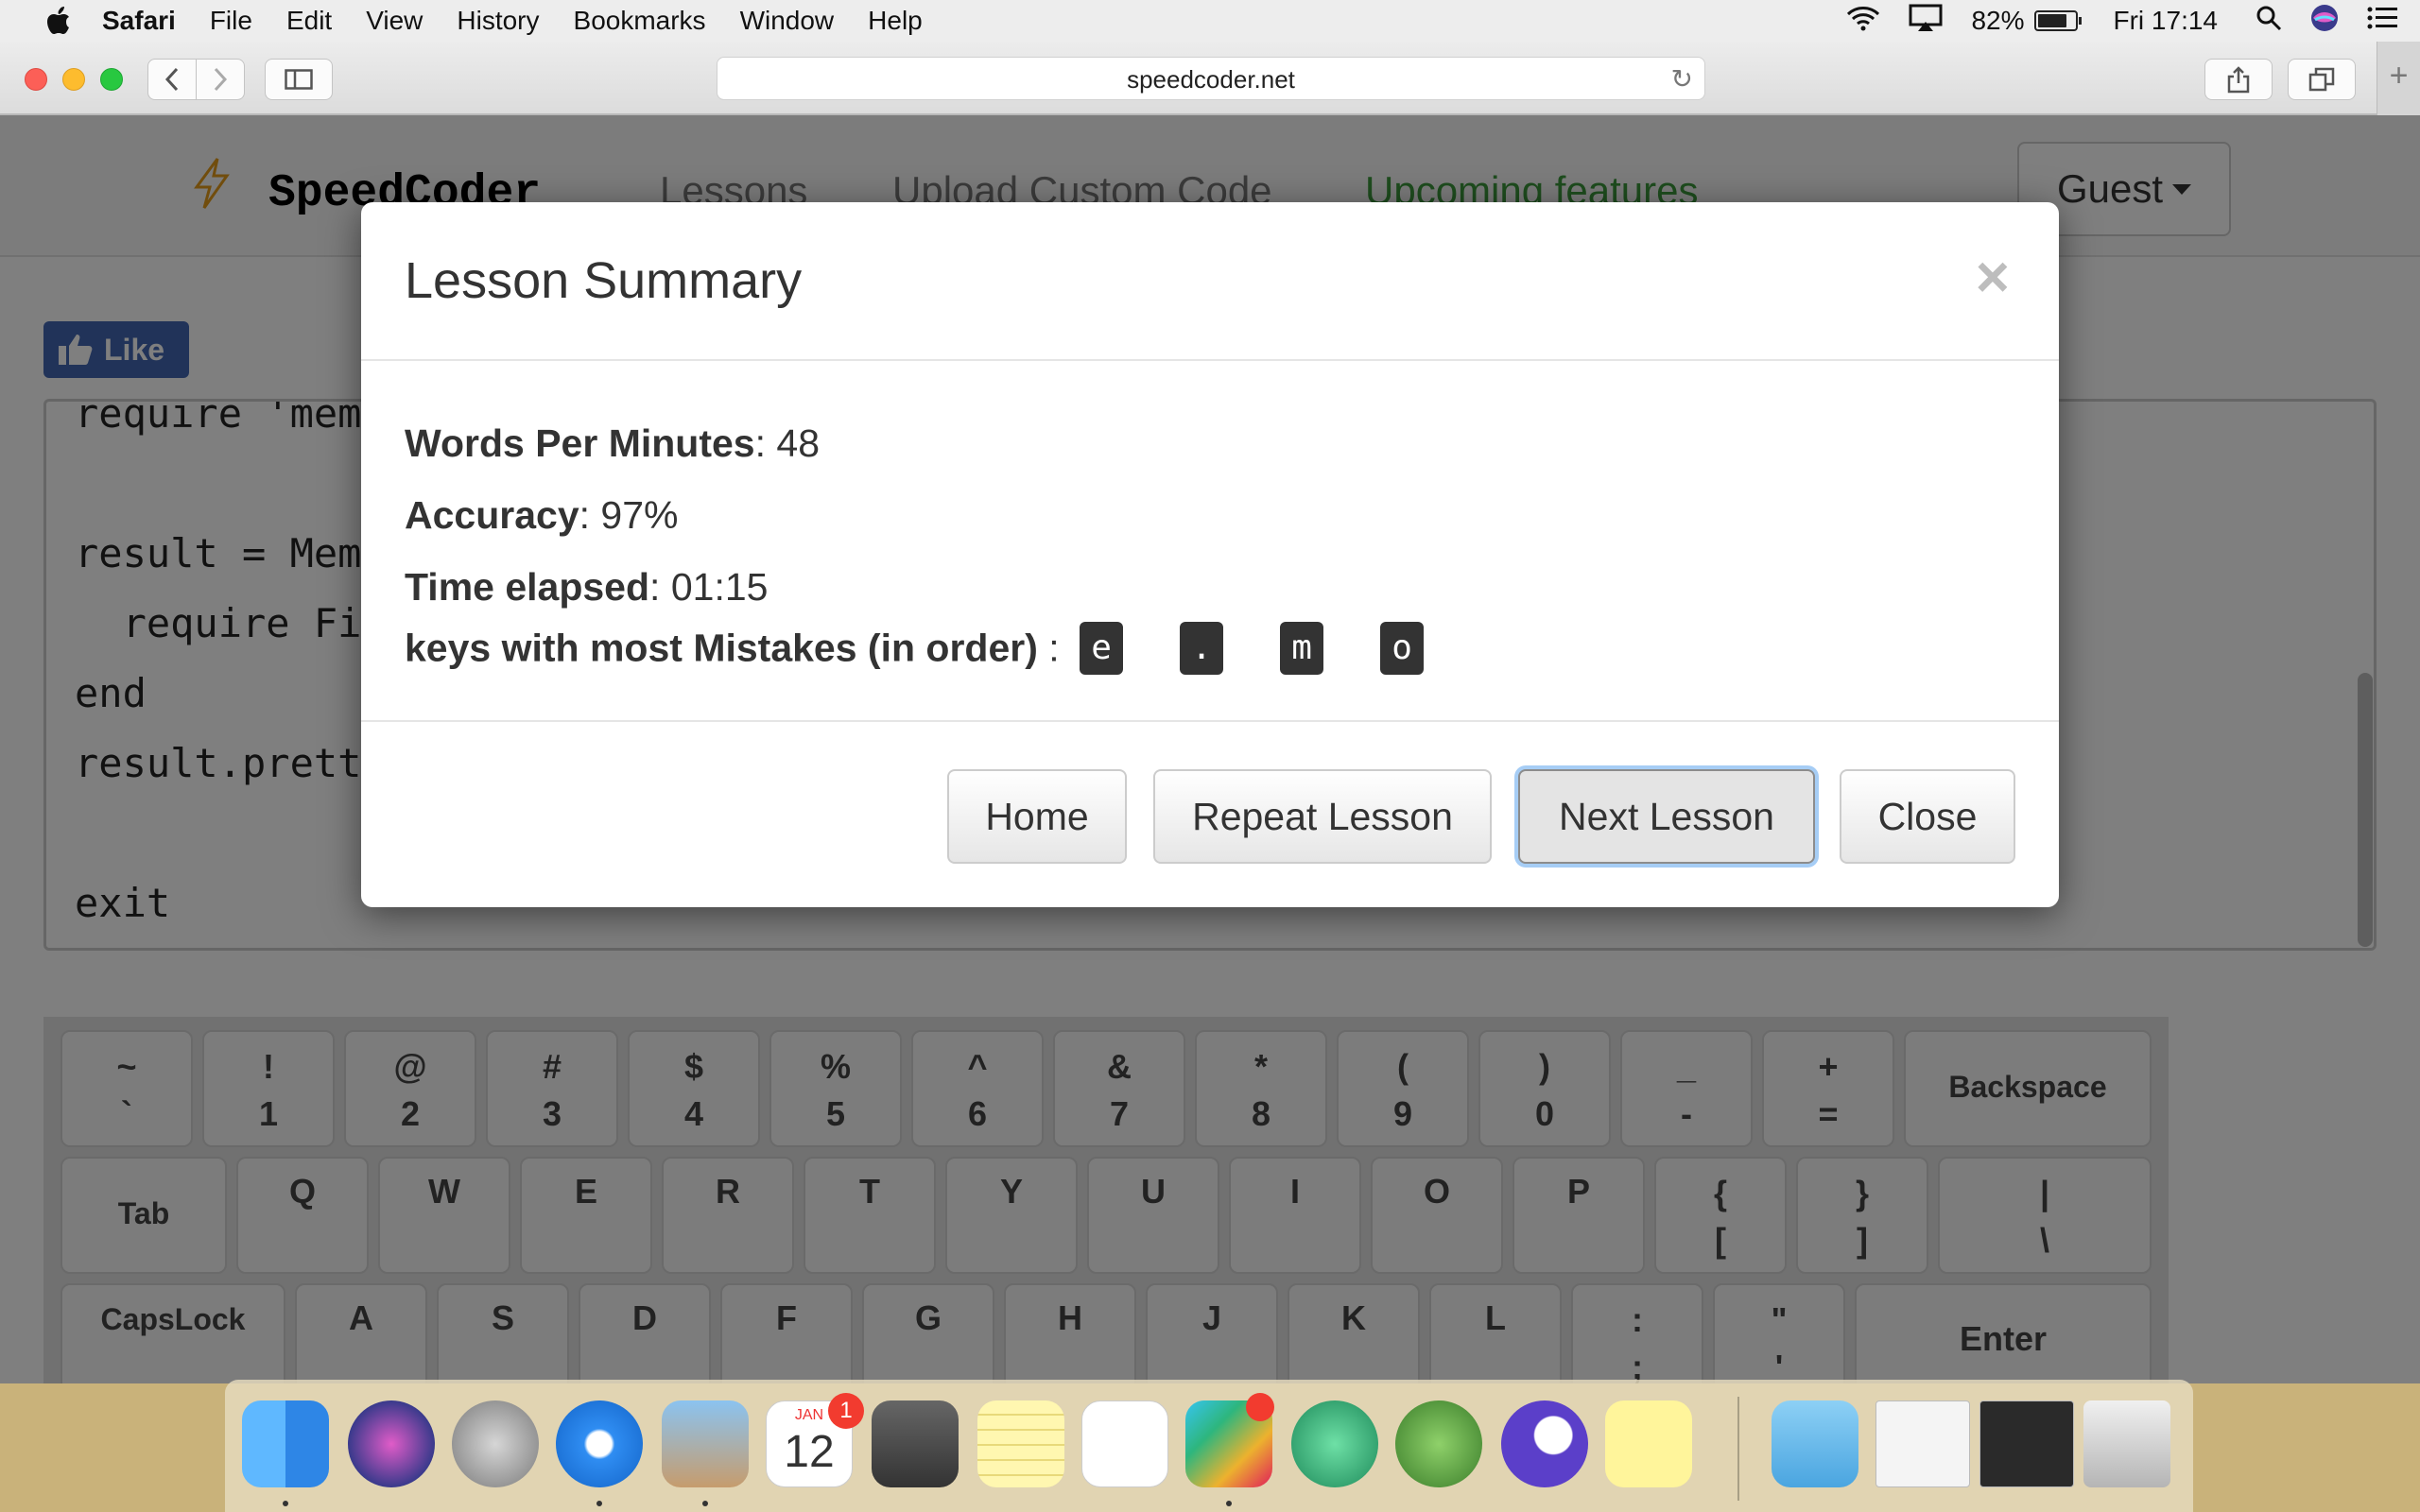 The image size is (2420, 1512). I want to click on wifi-icon, so click(1863, 21).